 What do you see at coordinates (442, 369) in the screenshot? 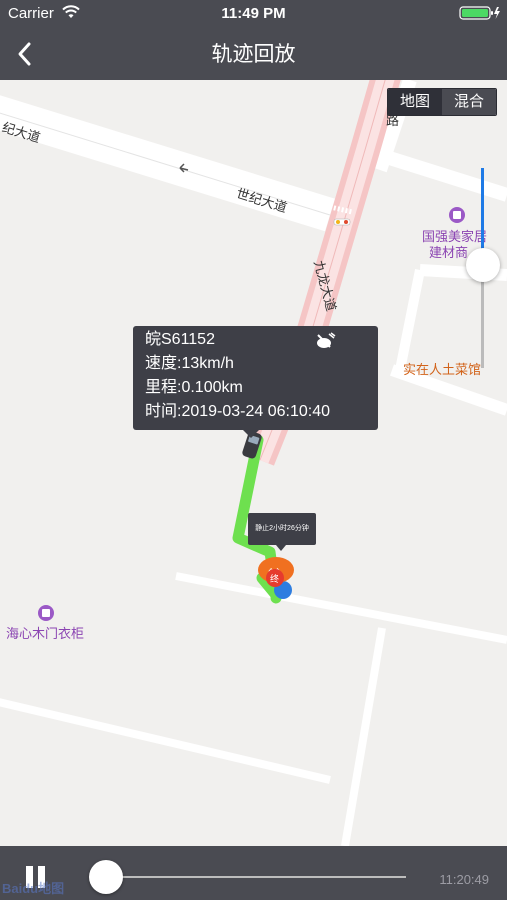
I see `poi-label-restaurant: 实在人土菜馆` at bounding box center [442, 369].